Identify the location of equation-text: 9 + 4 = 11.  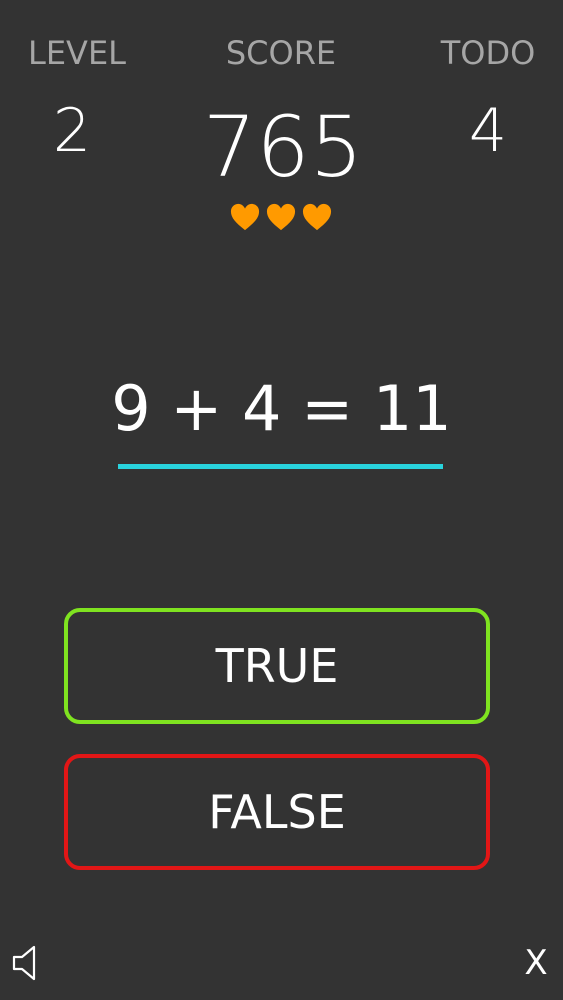
(281, 408).